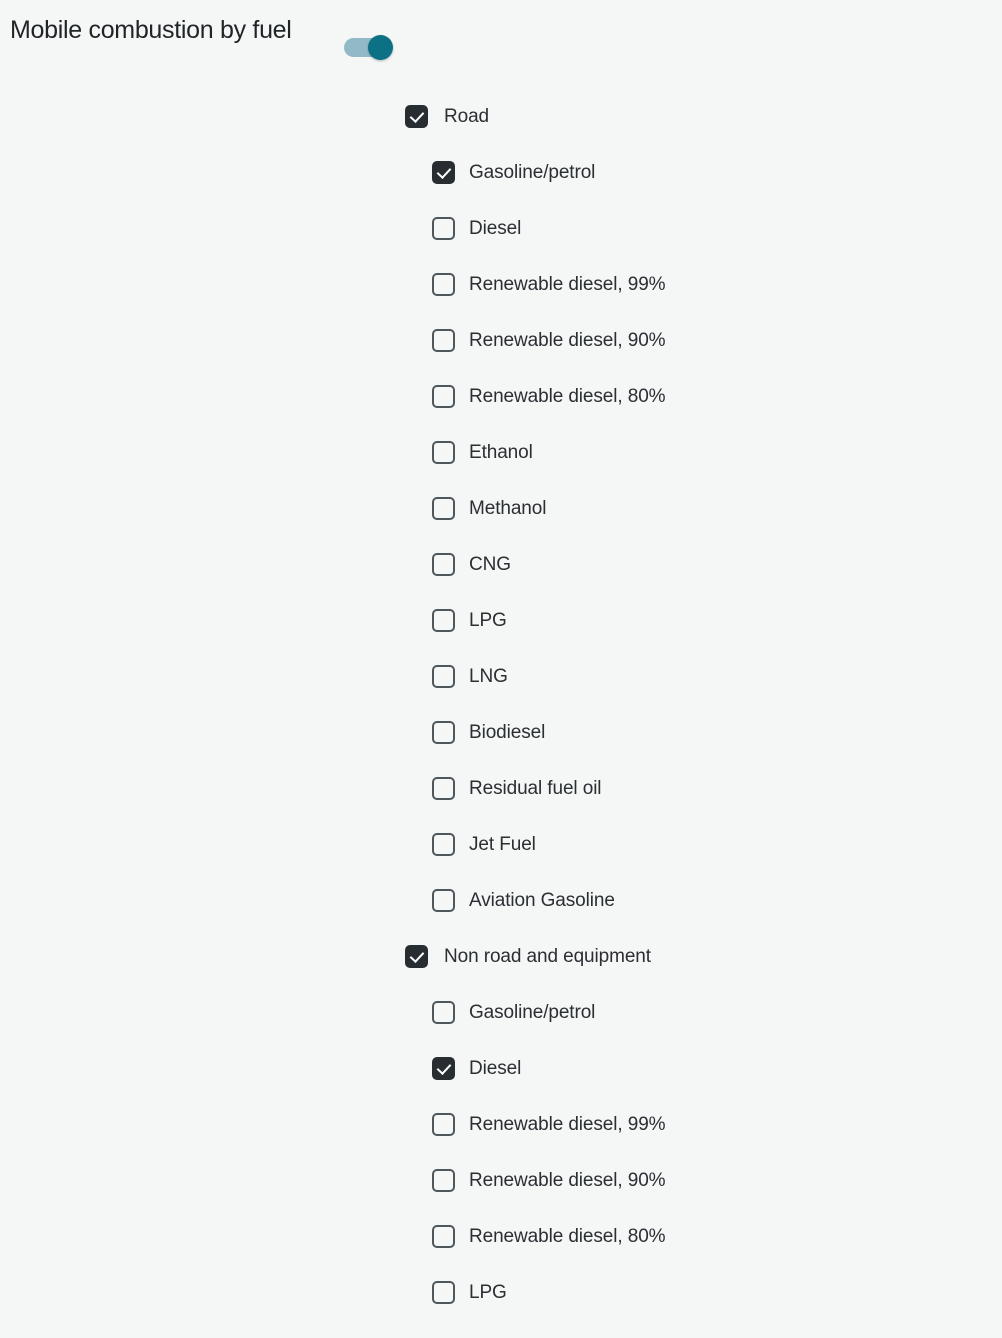 The width and height of the screenshot is (1002, 1338). I want to click on fuel-option-row: Biodiesel, so click(501, 732).